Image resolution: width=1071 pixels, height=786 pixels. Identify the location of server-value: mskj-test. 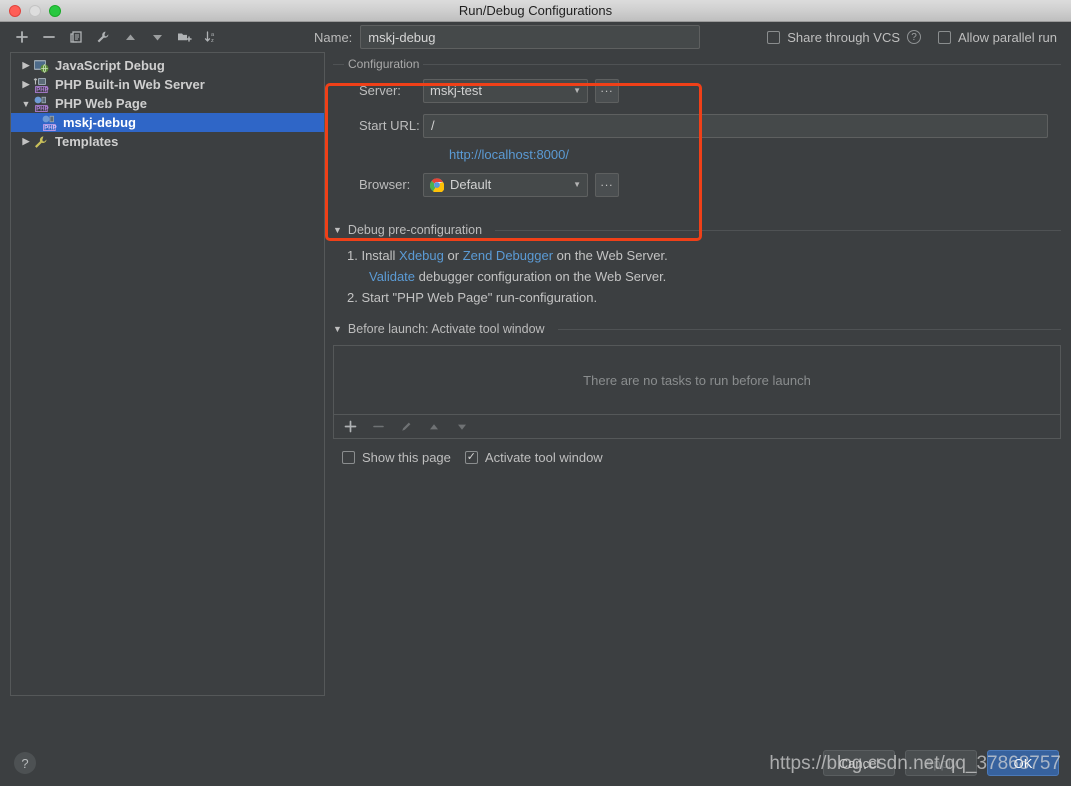
(456, 90).